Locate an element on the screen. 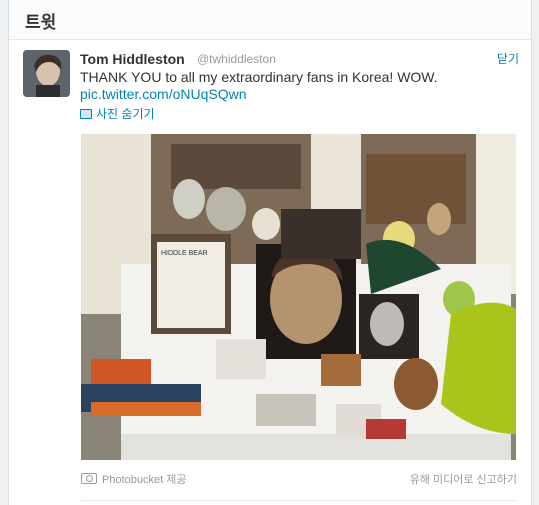 This screenshot has width=539, height=505. photo-icon is located at coordinates (86, 114).